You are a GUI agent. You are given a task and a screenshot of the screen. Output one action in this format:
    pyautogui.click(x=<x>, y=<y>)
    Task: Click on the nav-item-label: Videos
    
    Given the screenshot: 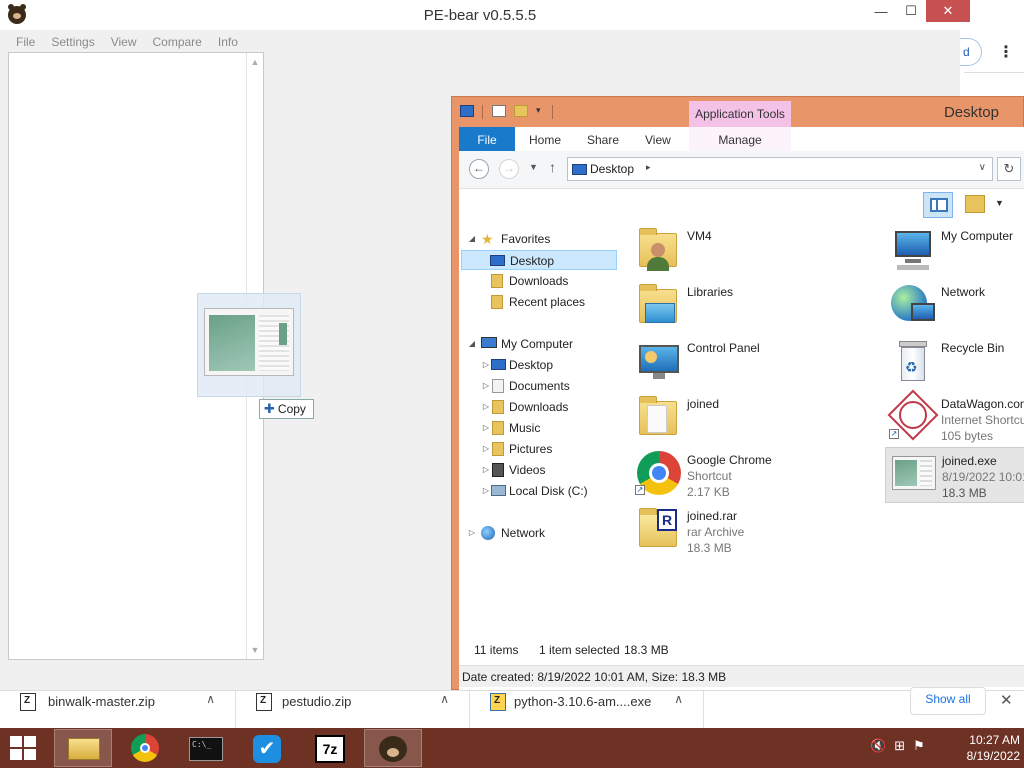 What is the action you would take?
    pyautogui.click(x=527, y=470)
    